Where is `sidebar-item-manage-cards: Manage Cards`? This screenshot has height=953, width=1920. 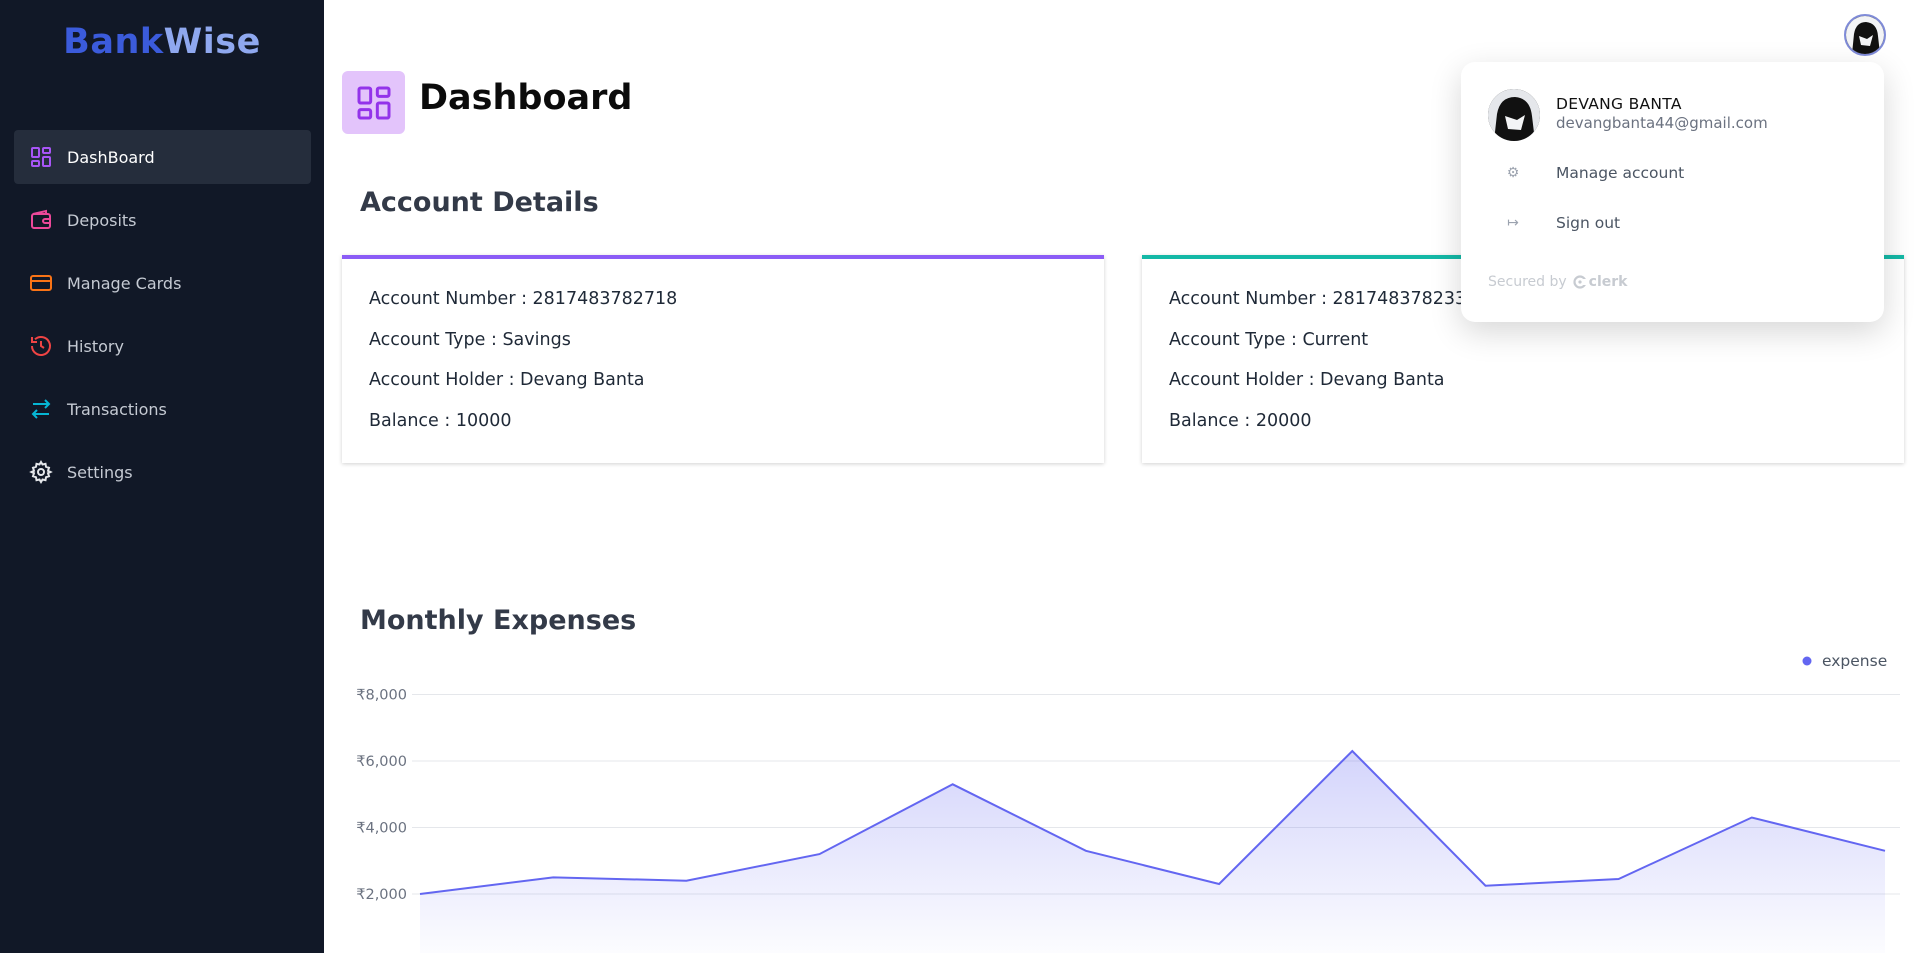
sidebar-item-manage-cards: Manage Cards is located at coordinates (162, 283).